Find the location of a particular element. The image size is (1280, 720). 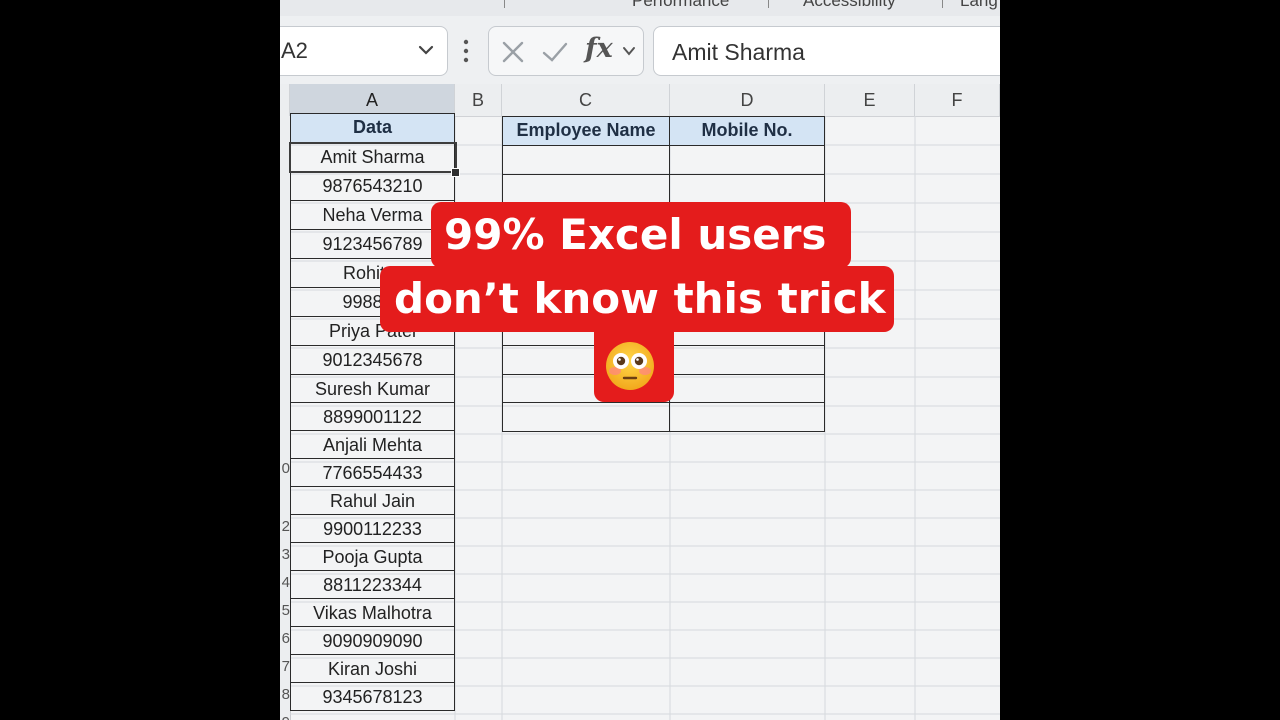

data-cell-text: Rahul Jain is located at coordinates (372, 501).